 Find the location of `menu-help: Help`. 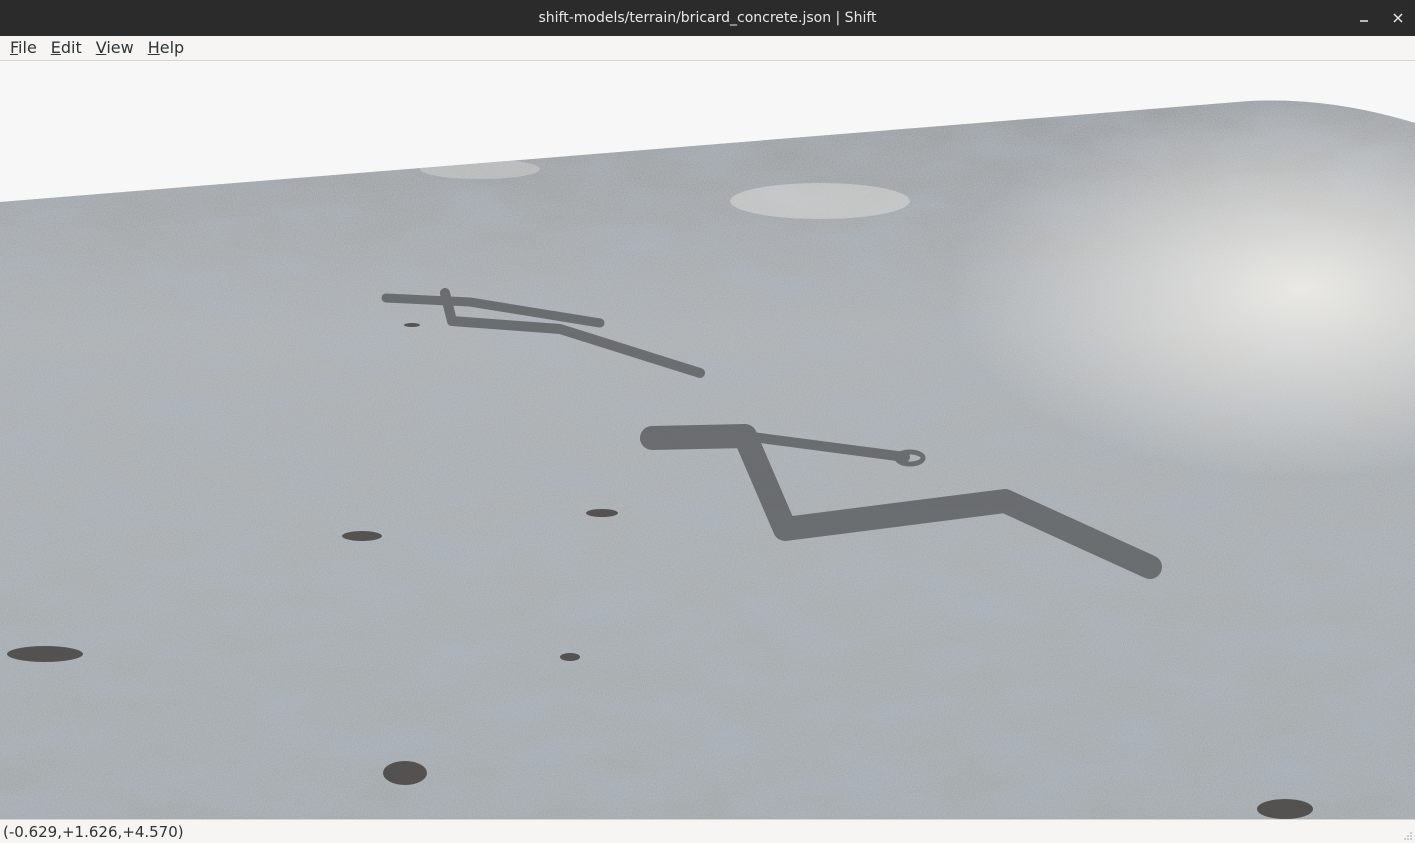

menu-help: Help is located at coordinates (166, 48).